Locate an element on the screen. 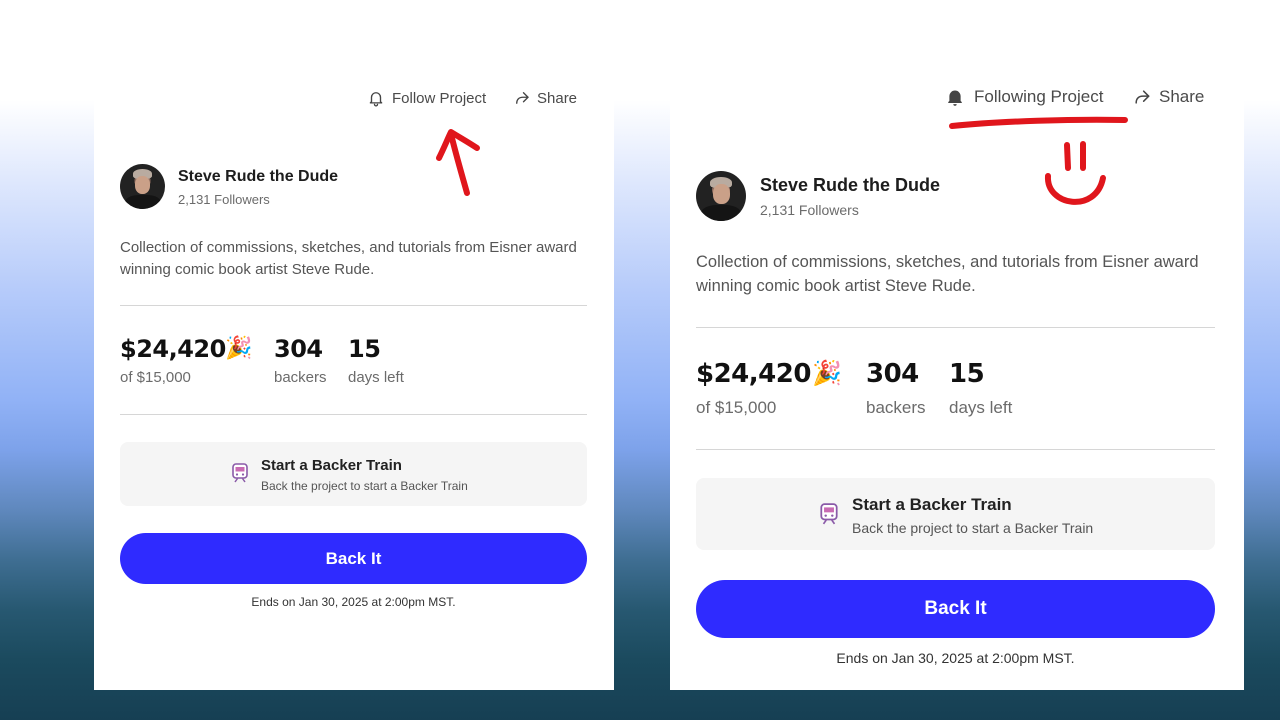 This screenshot has width=1280, height=720. annotation-underline is located at coordinates (1038, 122).